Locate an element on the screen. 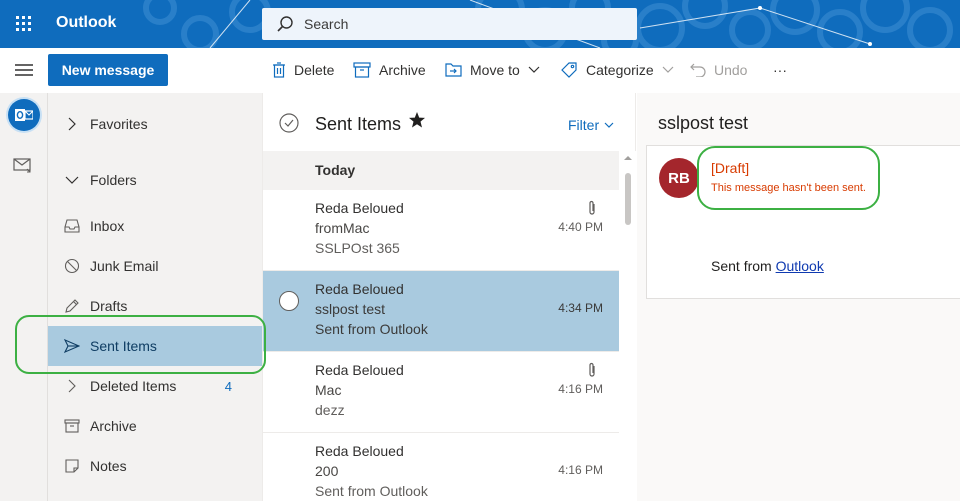 This screenshot has height=501, width=960. folder-item-deleted-items: Deleted Items 4 is located at coordinates (155, 386).